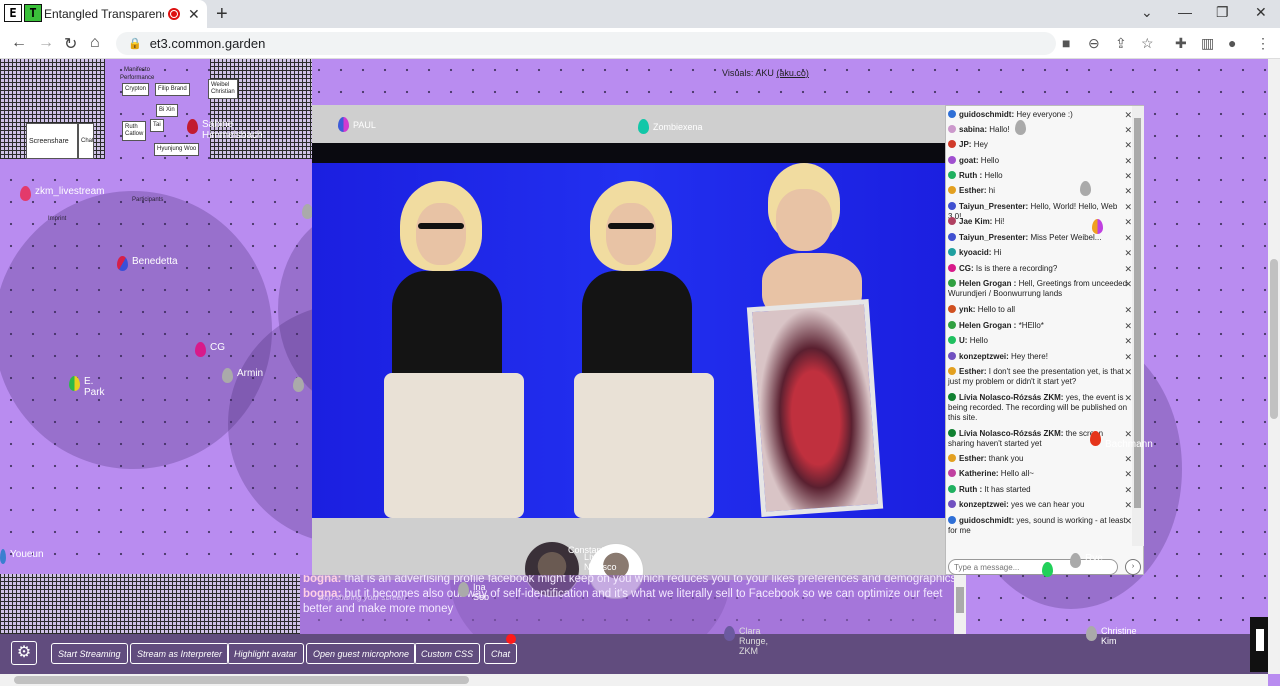  I want to click on chat-button: Chat, so click(501, 653).